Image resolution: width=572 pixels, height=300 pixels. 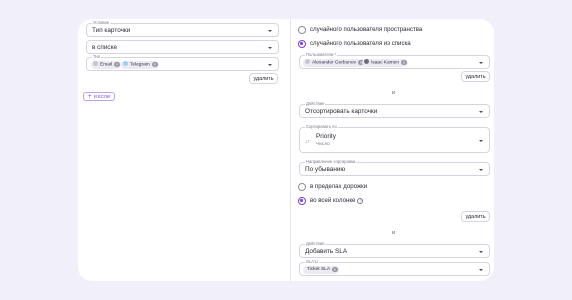 I want to click on condition-value: Тип карточки, so click(x=111, y=30).